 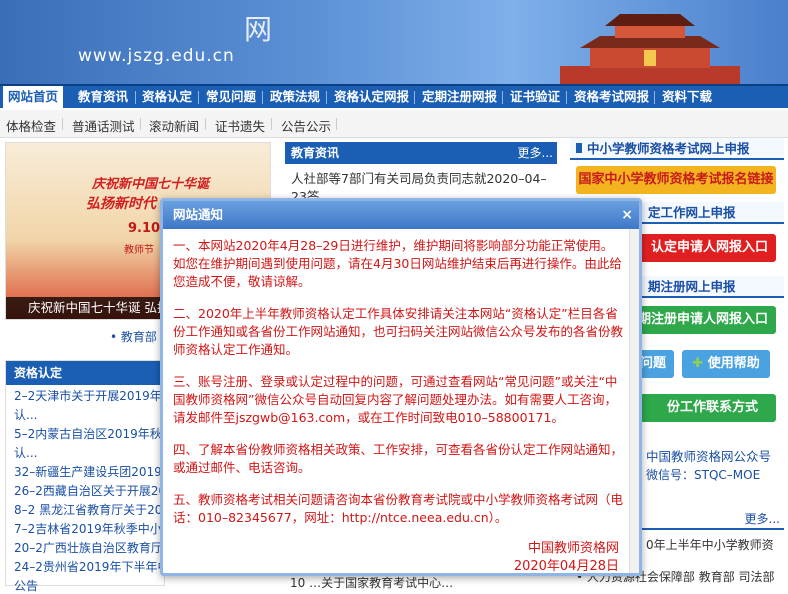 I want to click on notice-signature-date: 2020年04月28日, so click(x=566, y=566).